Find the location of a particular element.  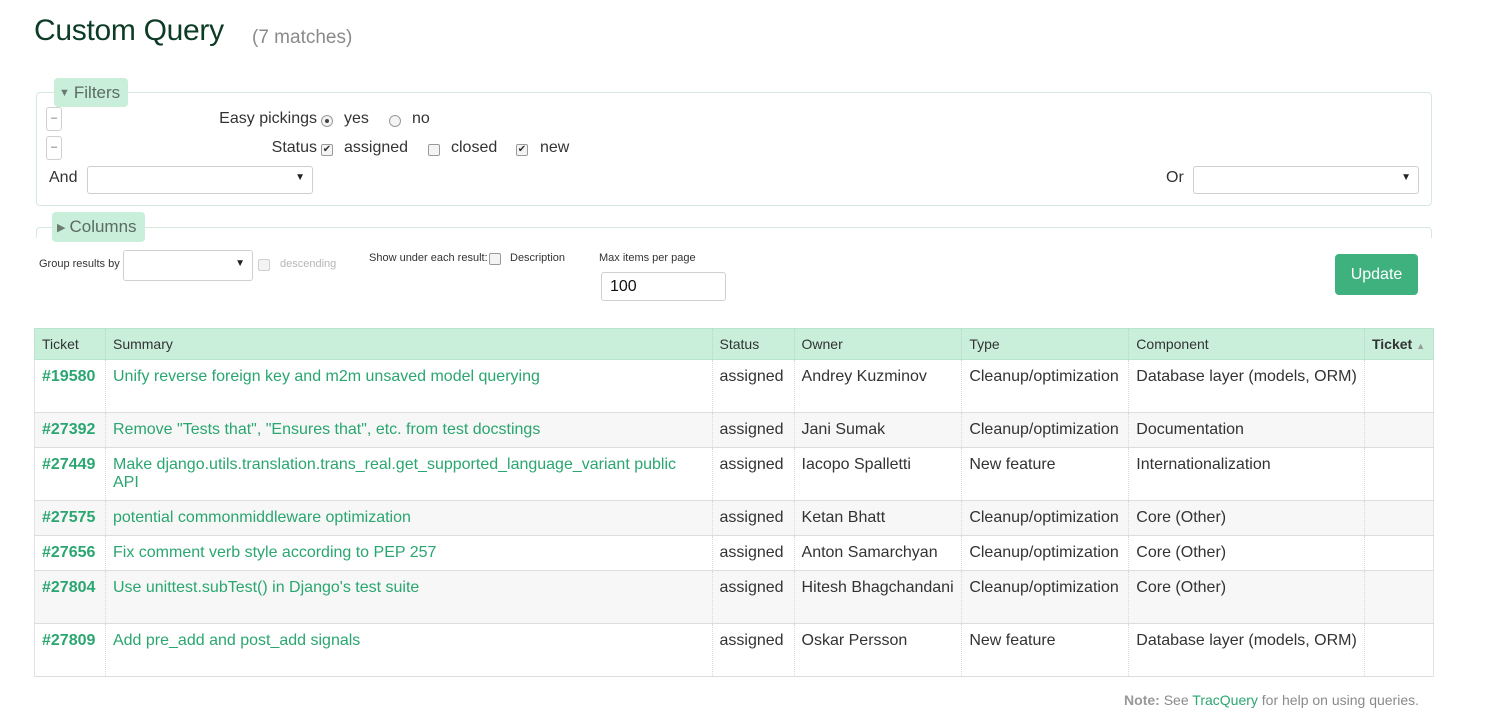

max-items-label: Max items per page is located at coordinates (647, 258).